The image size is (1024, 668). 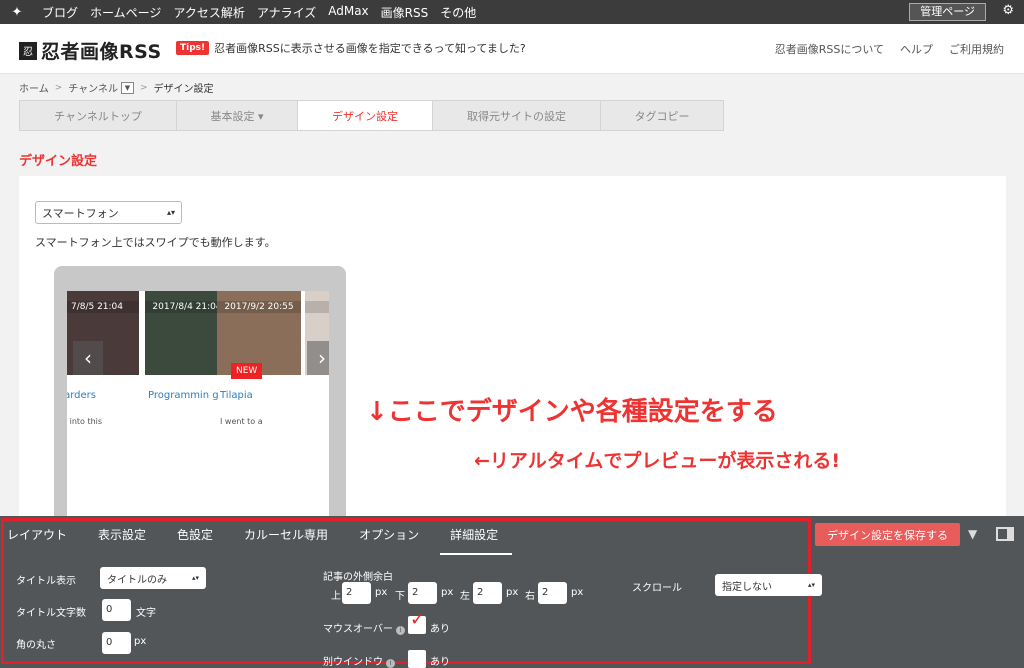 I want to click on device-select: スマートフォン ▴▾, so click(x=108, y=212).